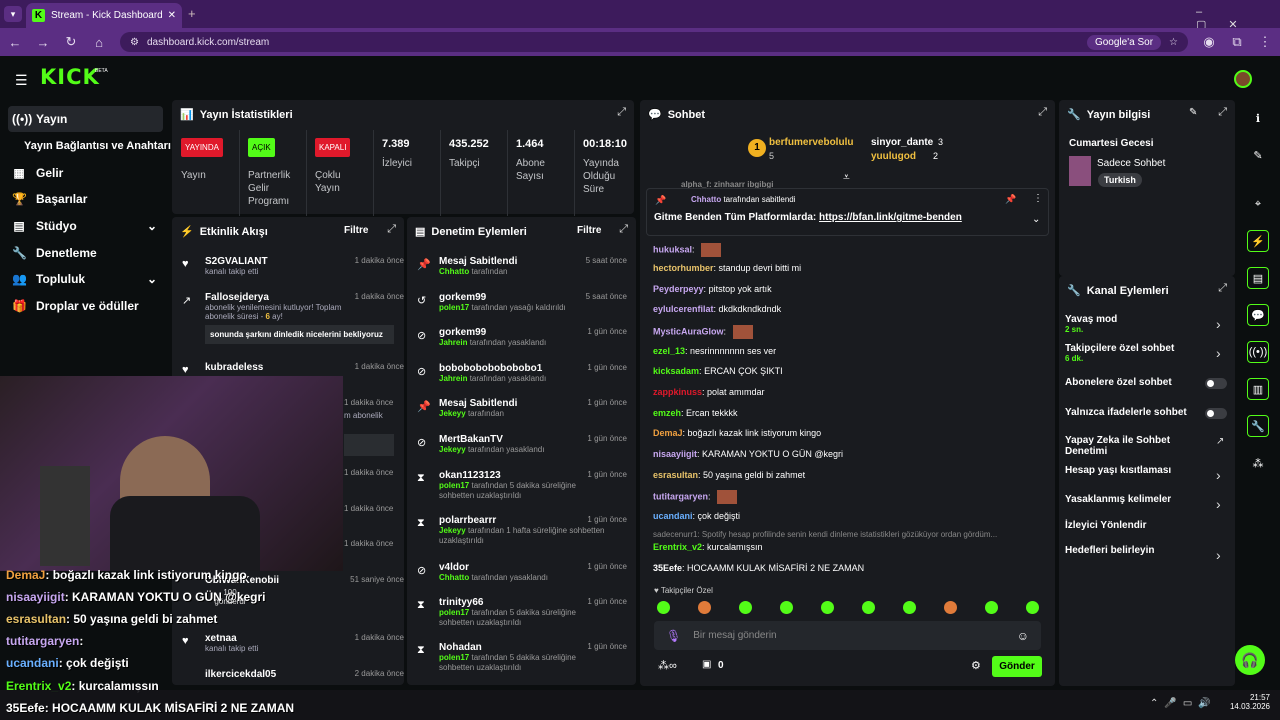 This screenshot has height=720, width=1280. What do you see at coordinates (99, 42) in the screenshot?
I see `home-icon: ⌂` at bounding box center [99, 42].